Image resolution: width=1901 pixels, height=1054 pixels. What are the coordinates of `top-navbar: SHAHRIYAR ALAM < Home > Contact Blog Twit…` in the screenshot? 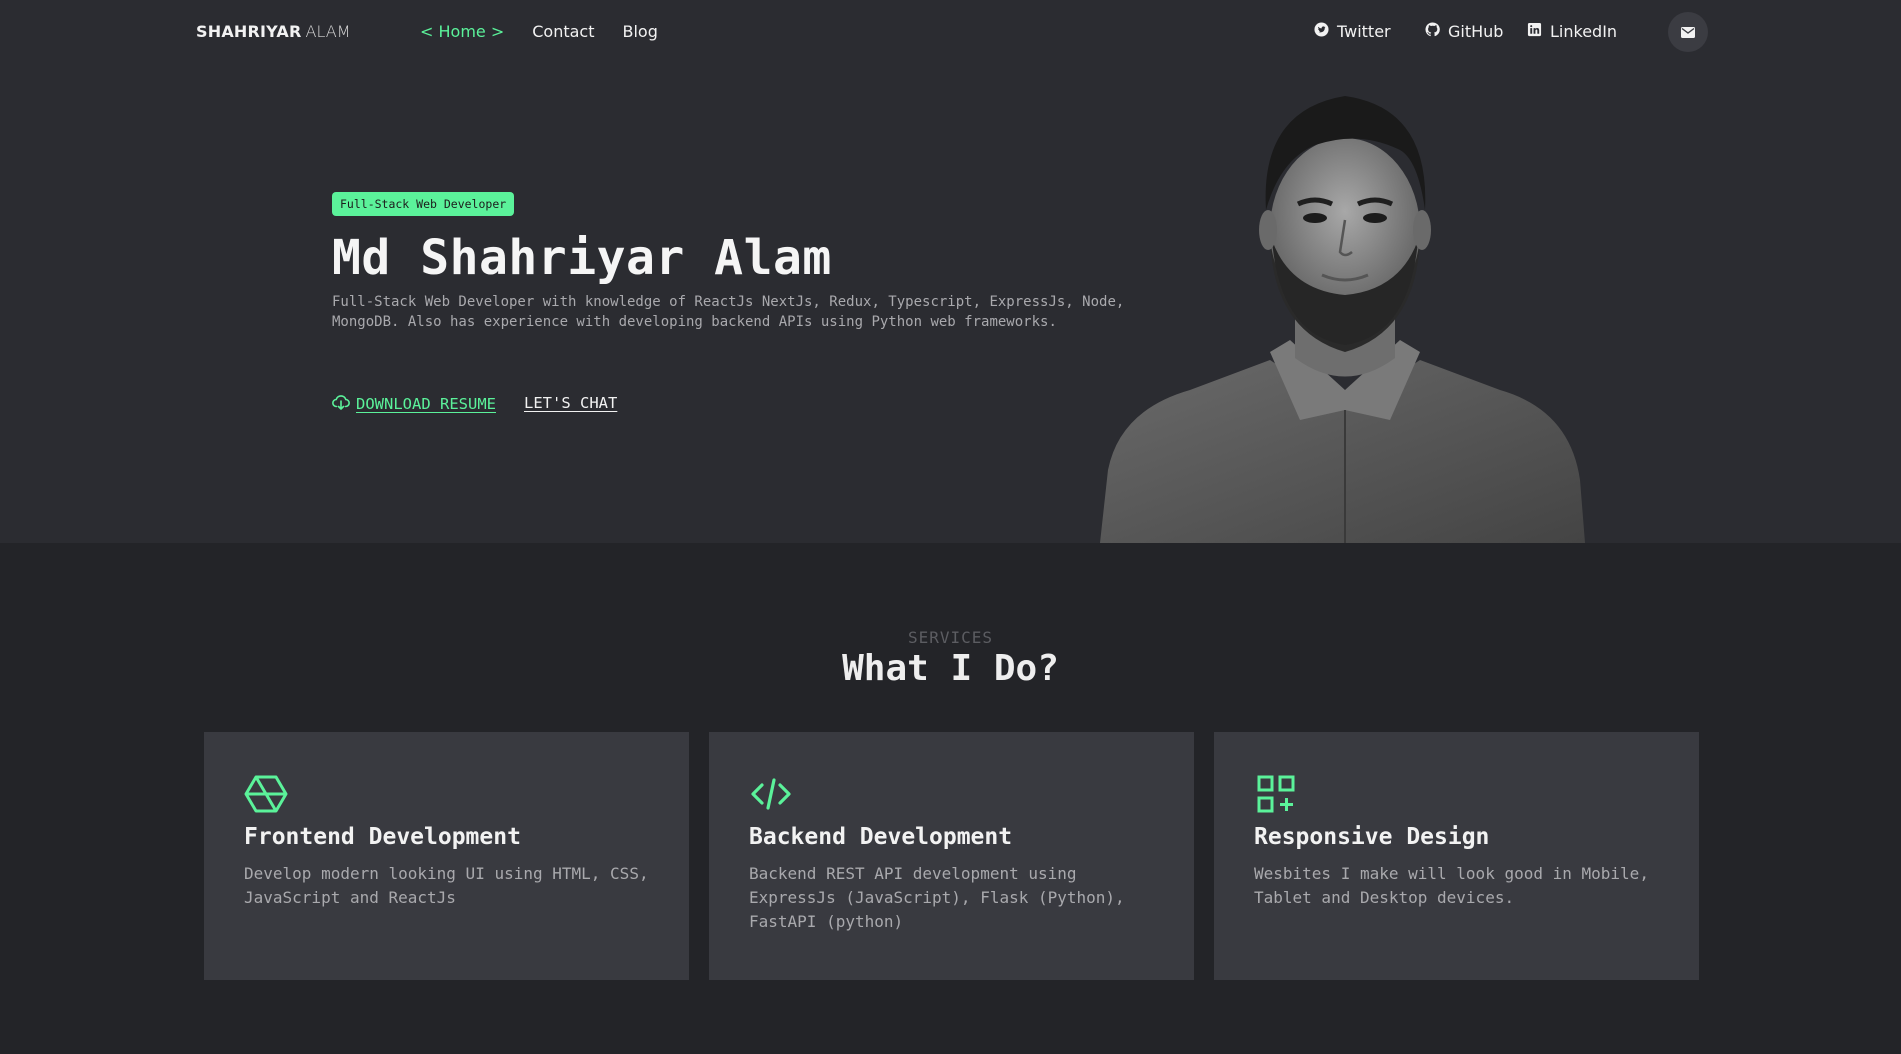 It's located at (950, 32).